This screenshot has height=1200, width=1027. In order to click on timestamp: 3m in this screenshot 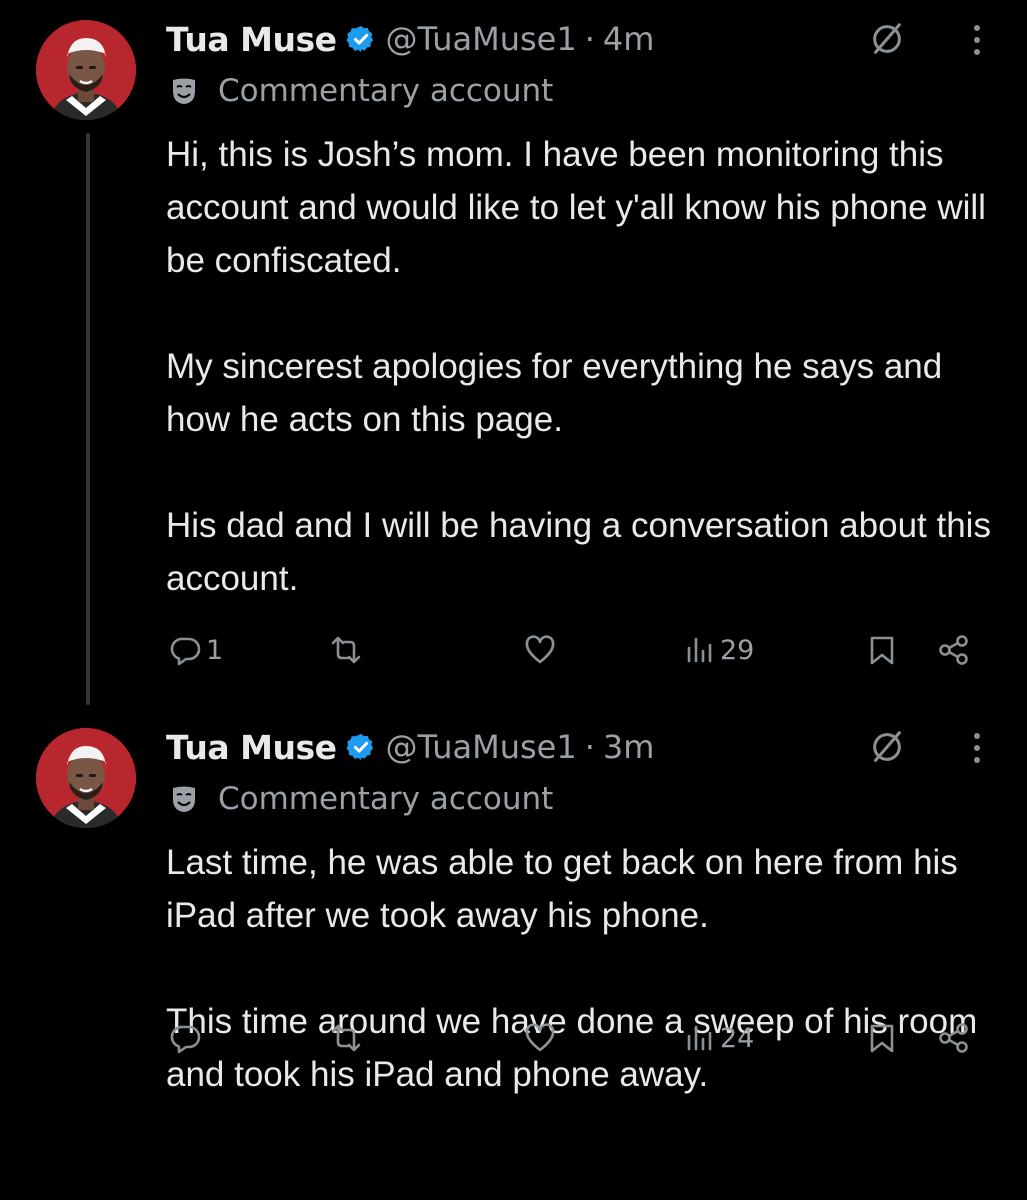, I will do `click(629, 747)`.